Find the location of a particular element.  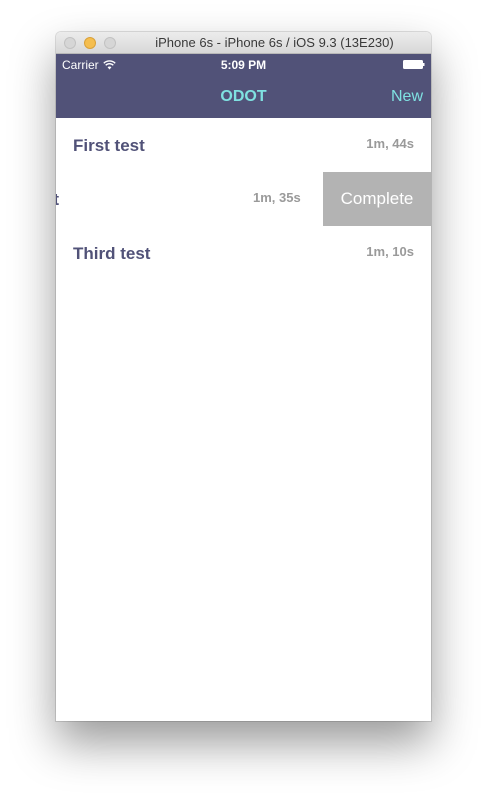

complete-button: Complete is located at coordinates (377, 199).